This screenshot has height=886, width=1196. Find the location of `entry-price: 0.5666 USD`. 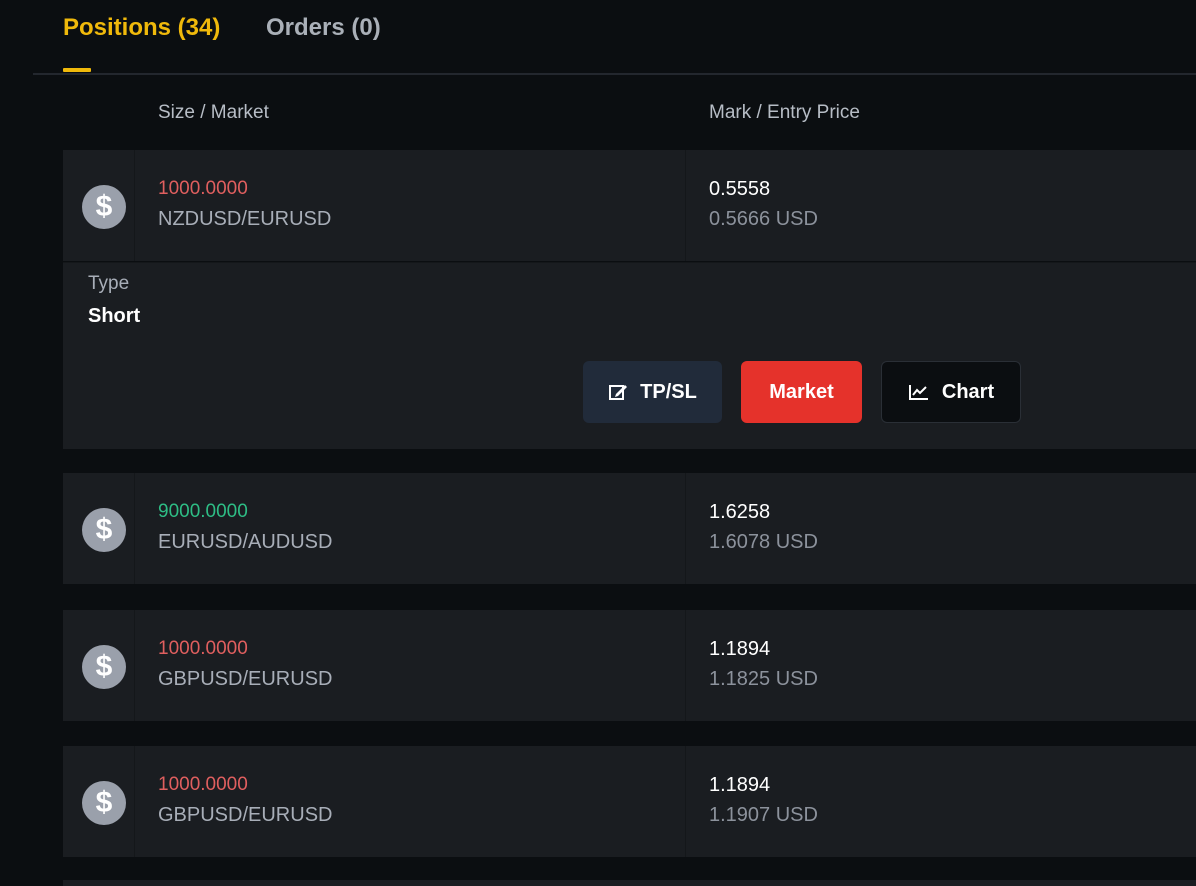

entry-price: 0.5666 USD is located at coordinates (763, 219).